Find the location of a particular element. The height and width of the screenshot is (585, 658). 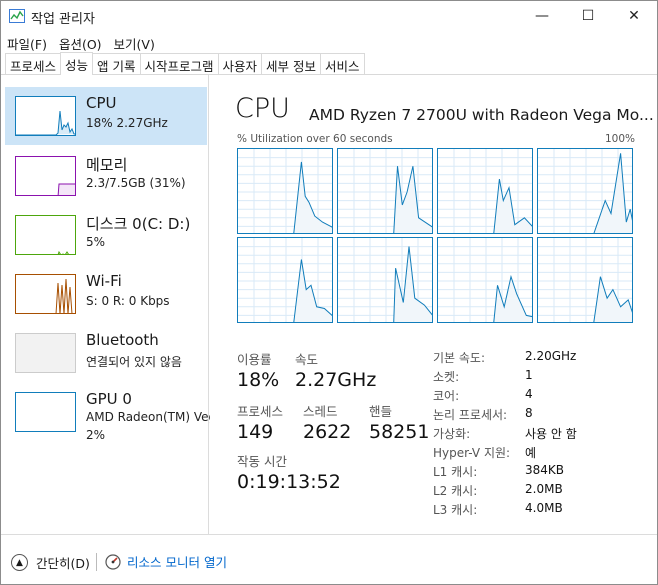

tab-app-history: 앱 기록 is located at coordinates (116, 63).